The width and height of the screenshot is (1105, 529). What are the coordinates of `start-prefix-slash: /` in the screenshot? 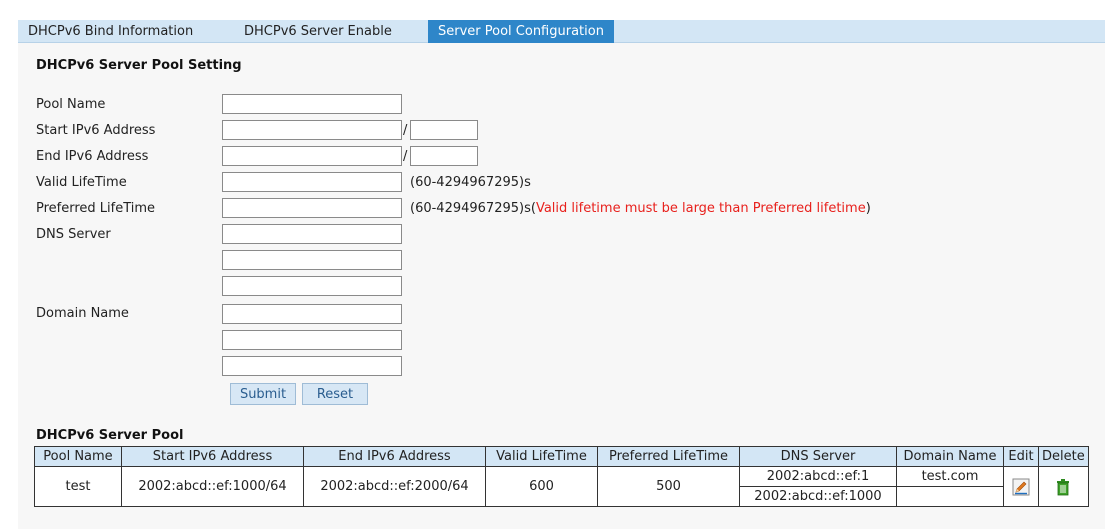 It's located at (405, 130).